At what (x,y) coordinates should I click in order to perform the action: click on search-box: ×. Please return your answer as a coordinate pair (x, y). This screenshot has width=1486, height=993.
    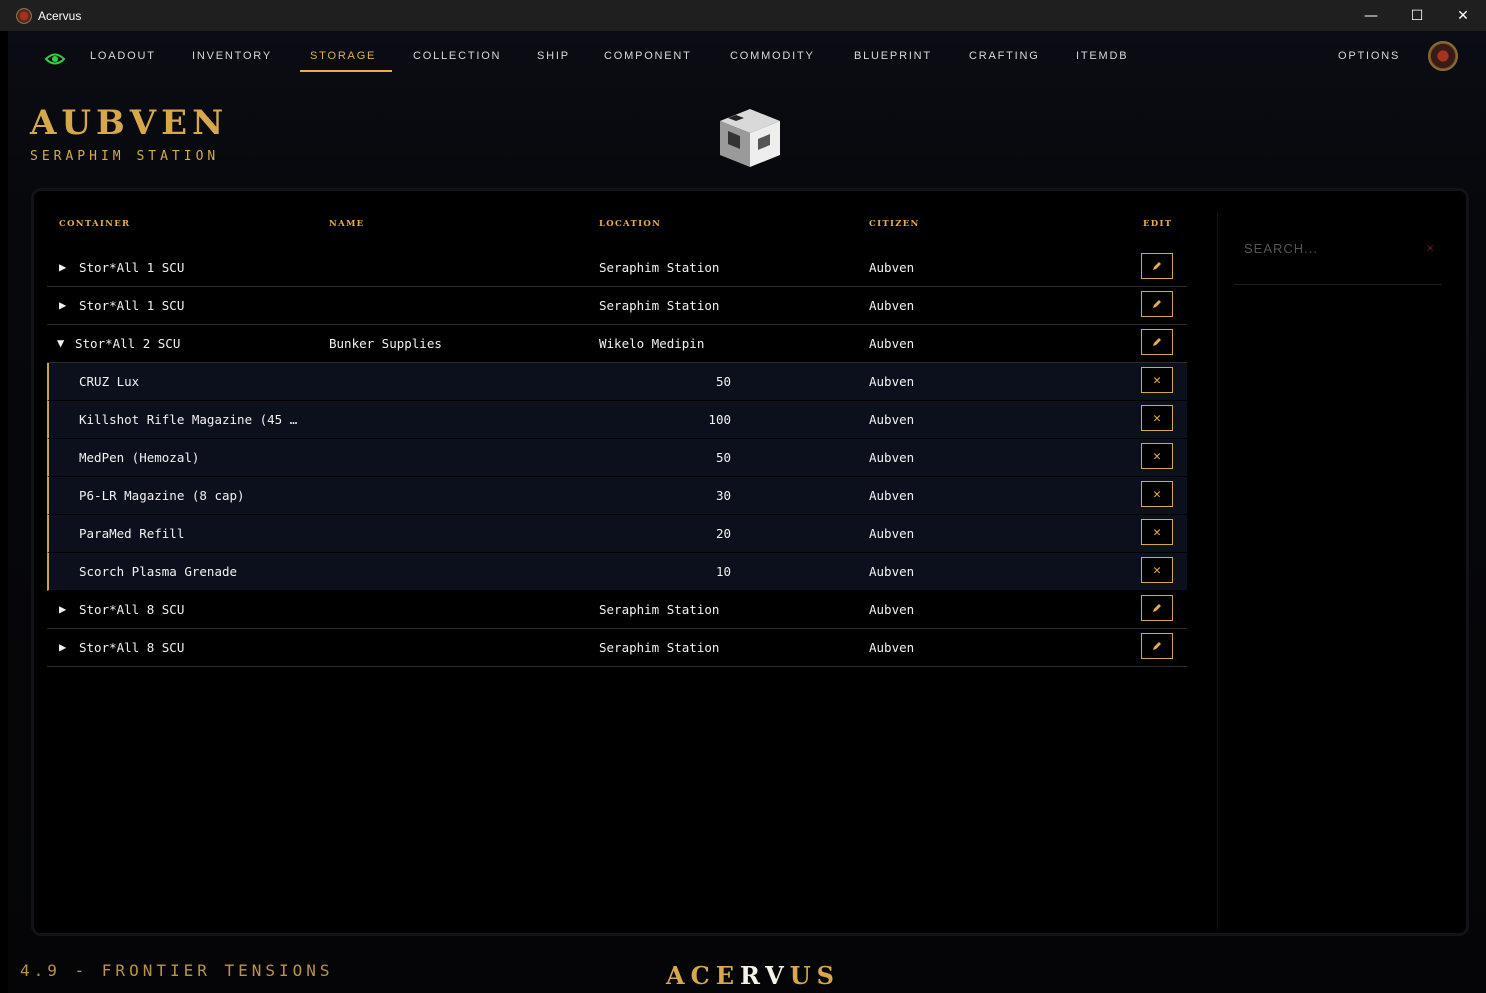
    Looking at the image, I should click on (1338, 258).